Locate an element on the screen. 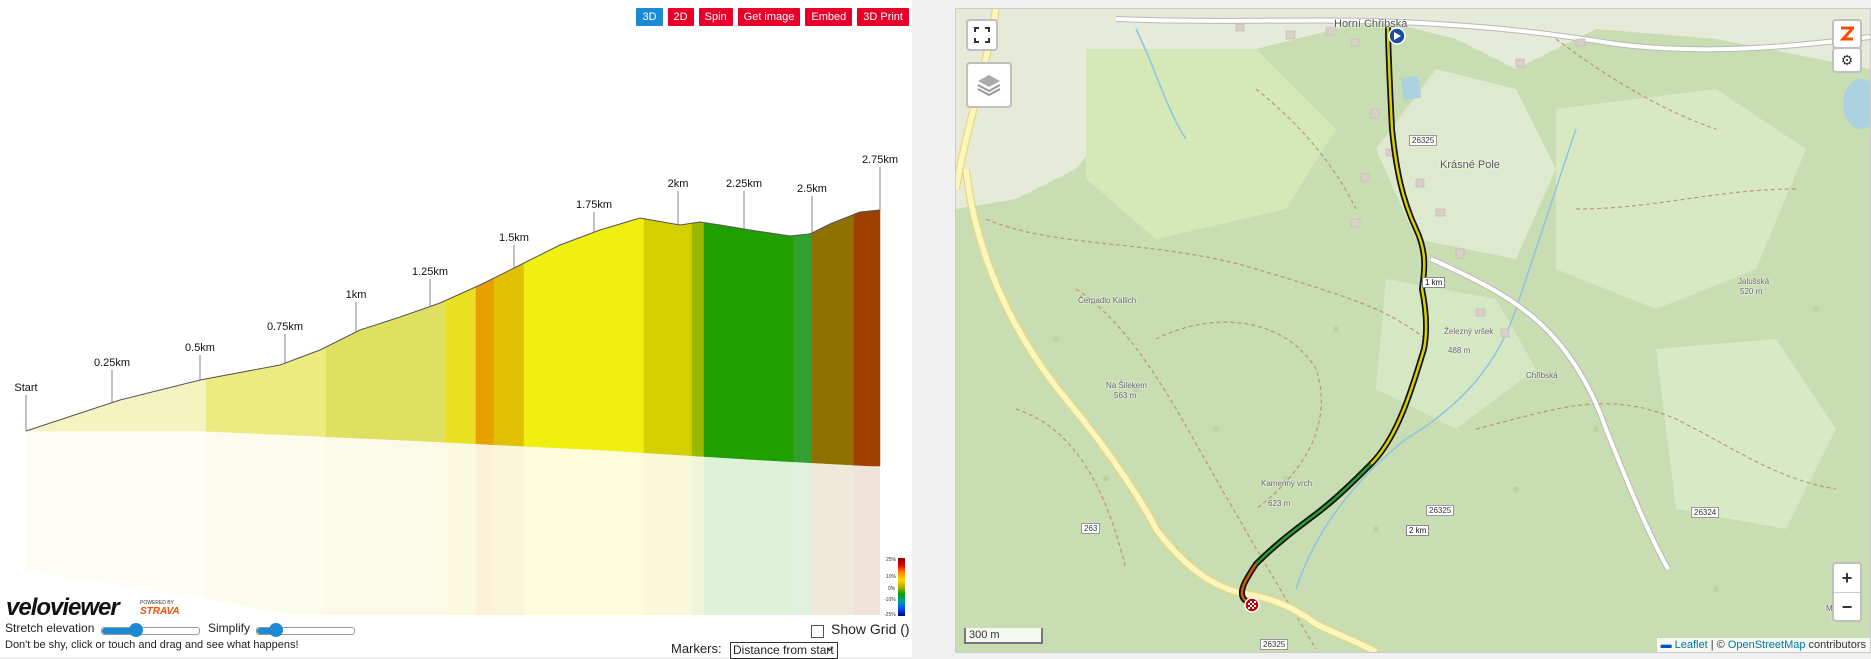 The width and height of the screenshot is (1871, 659). stretch-slider-thumb is located at coordinates (135, 630).